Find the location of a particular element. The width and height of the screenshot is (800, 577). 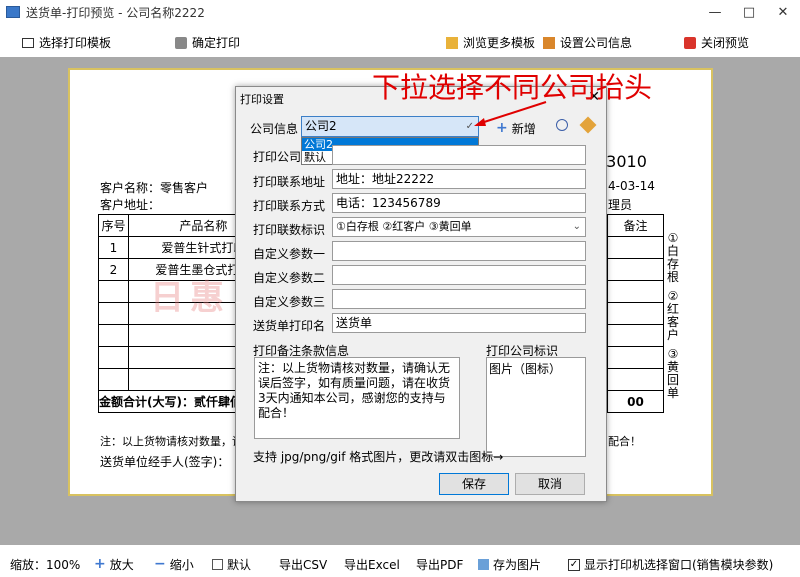

print-company-label: 打印公司 is located at coordinates (277, 157).